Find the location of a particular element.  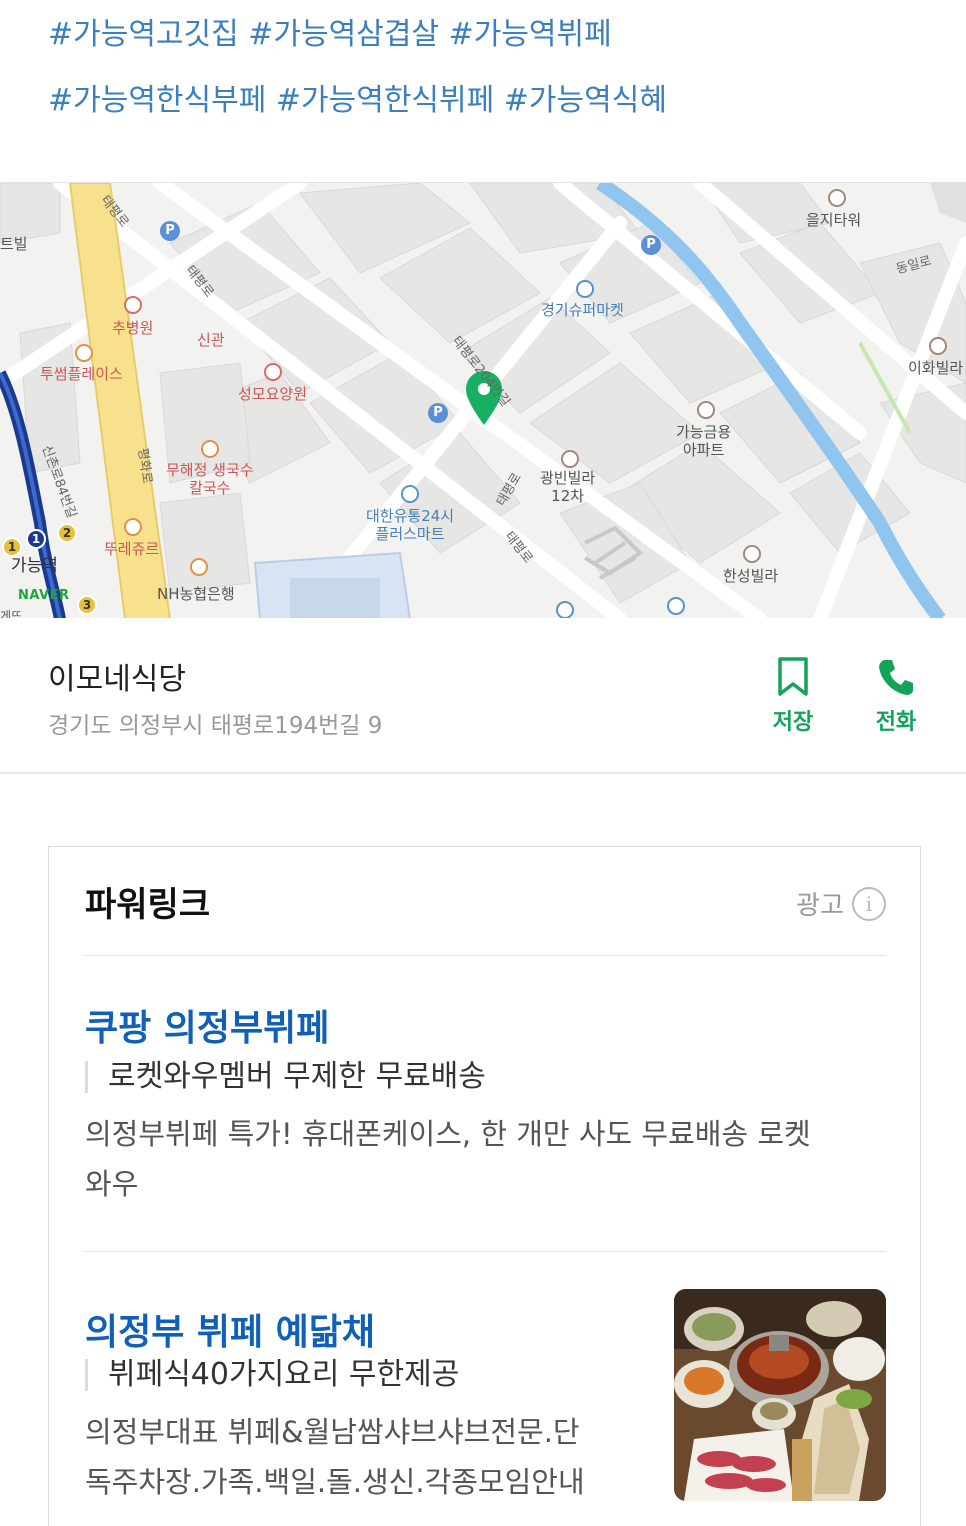

ad-thumbnail-image is located at coordinates (780, 1395).